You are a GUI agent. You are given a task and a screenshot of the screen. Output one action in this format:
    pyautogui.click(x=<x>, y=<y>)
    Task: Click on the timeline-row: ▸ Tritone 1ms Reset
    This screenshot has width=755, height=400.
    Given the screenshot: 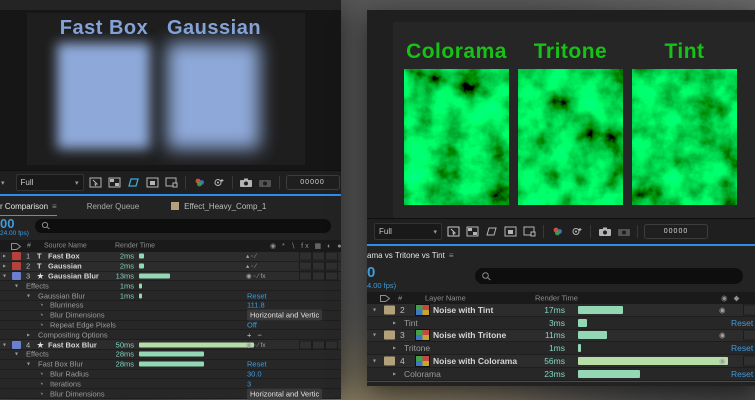 What is the action you would take?
    pyautogui.click(x=561, y=349)
    